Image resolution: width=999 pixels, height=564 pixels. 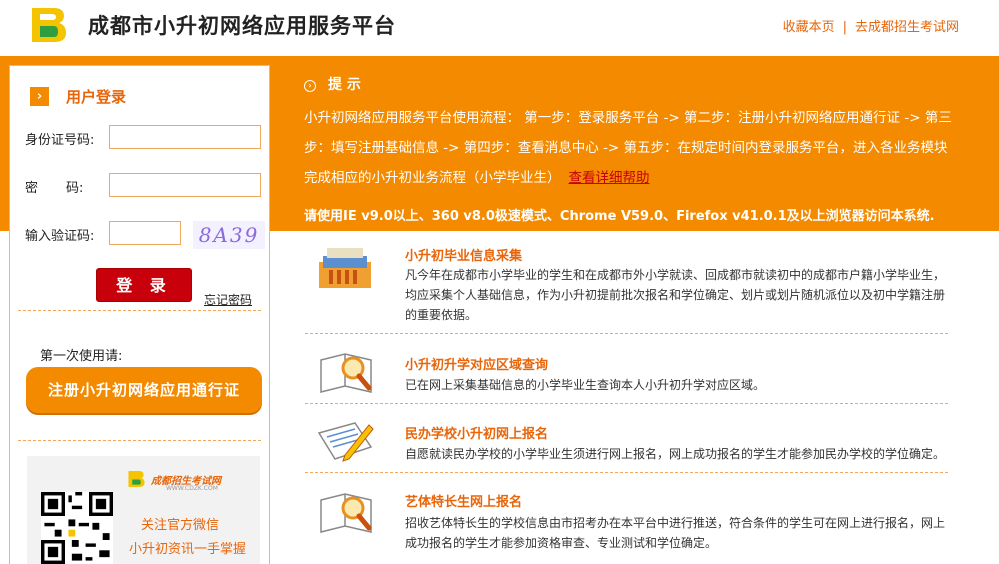 I want to click on tips-heading: › 提 示, so click(x=332, y=84).